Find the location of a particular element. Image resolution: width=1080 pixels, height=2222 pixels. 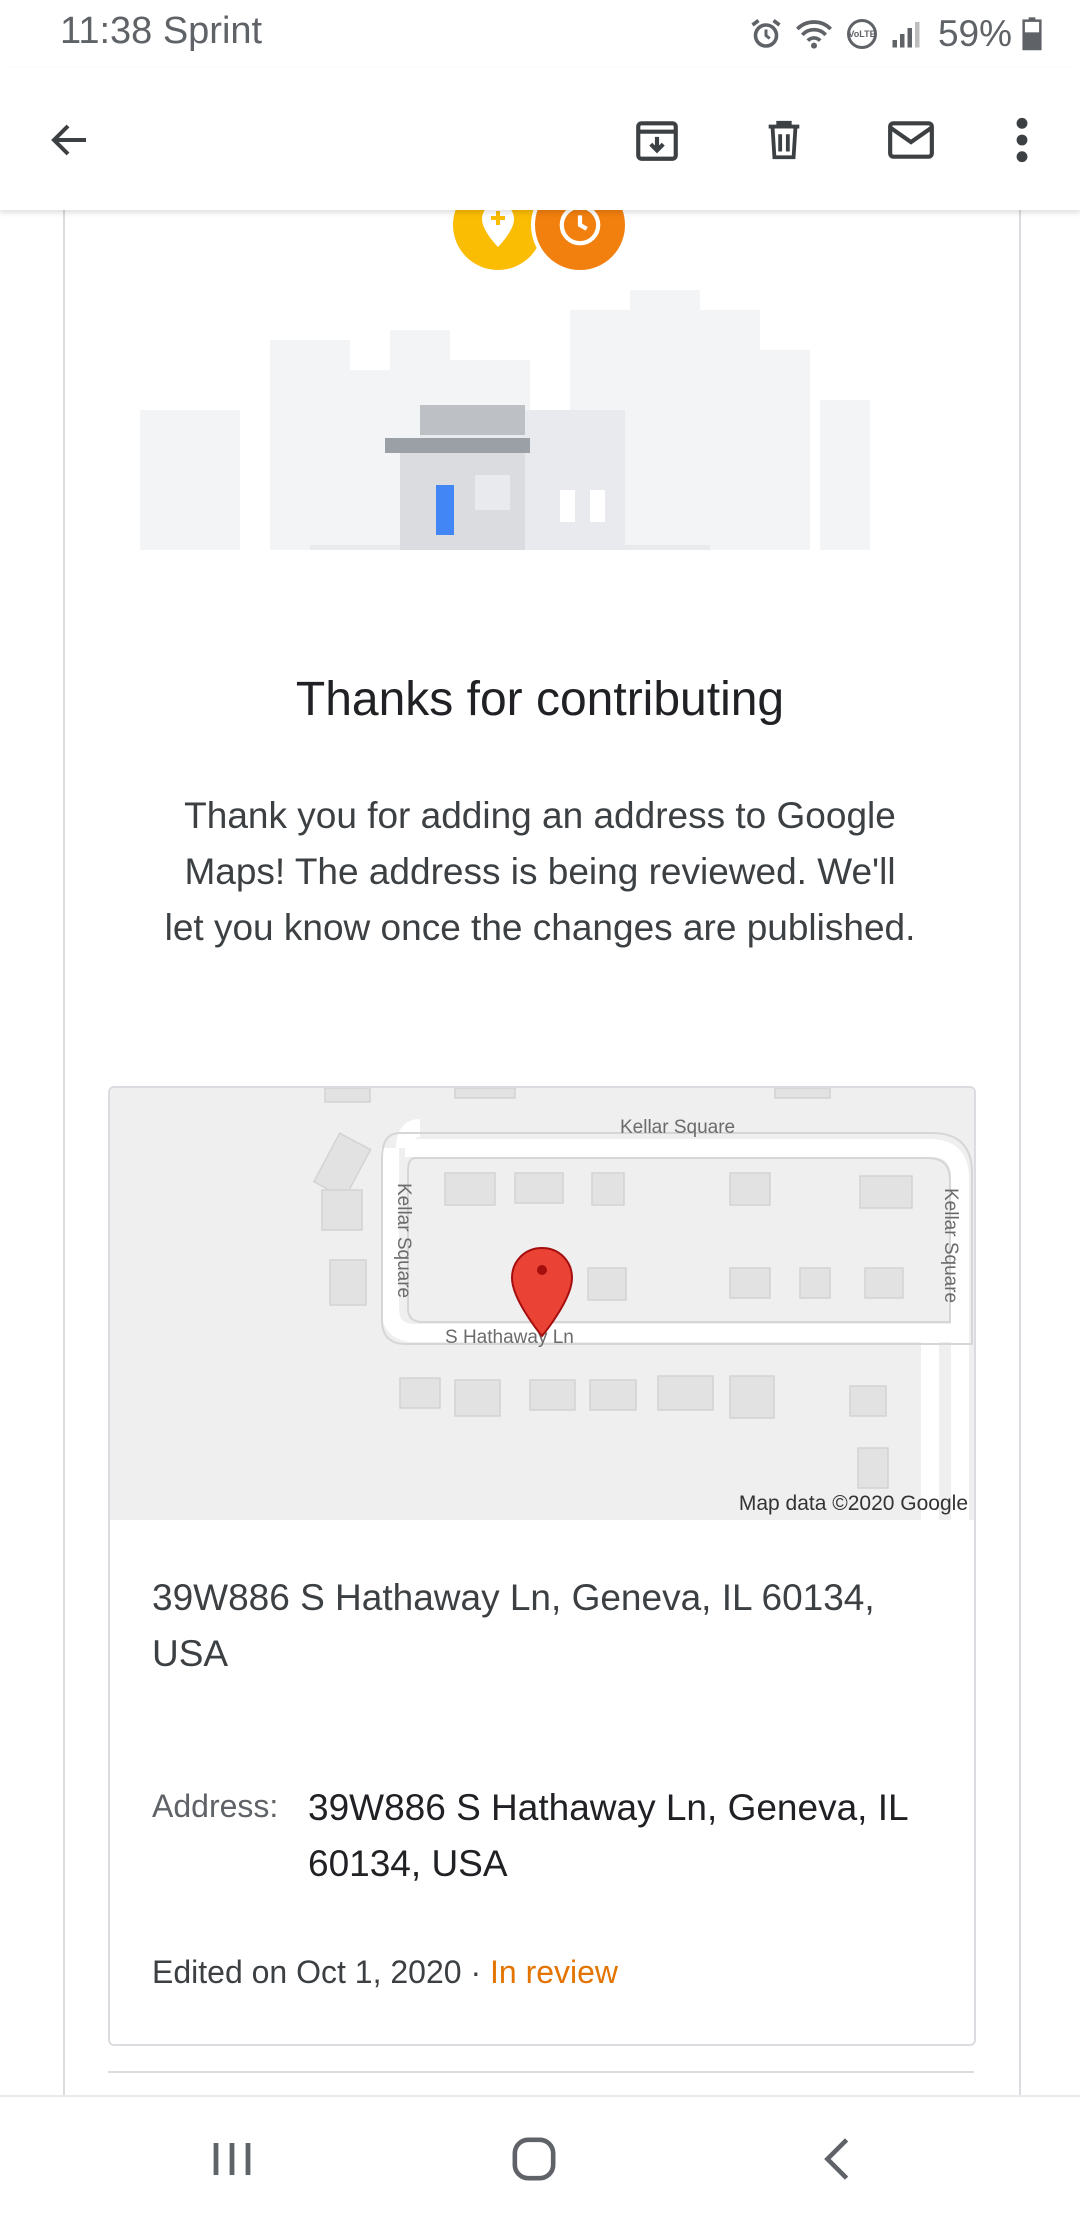

home-button is located at coordinates (534, 2159).